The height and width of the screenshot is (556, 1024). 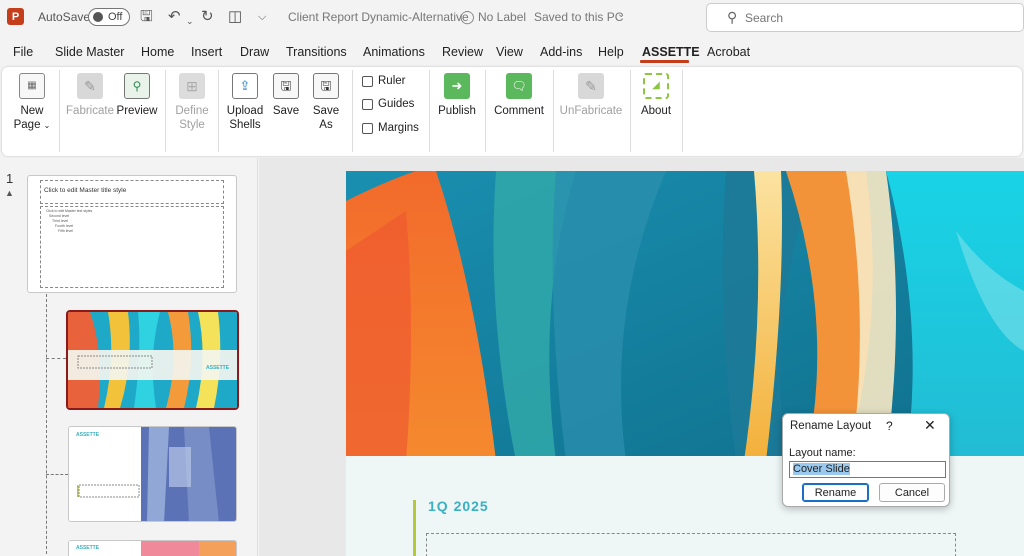 I want to click on margins-checkbox: Margins, so click(x=390, y=128).